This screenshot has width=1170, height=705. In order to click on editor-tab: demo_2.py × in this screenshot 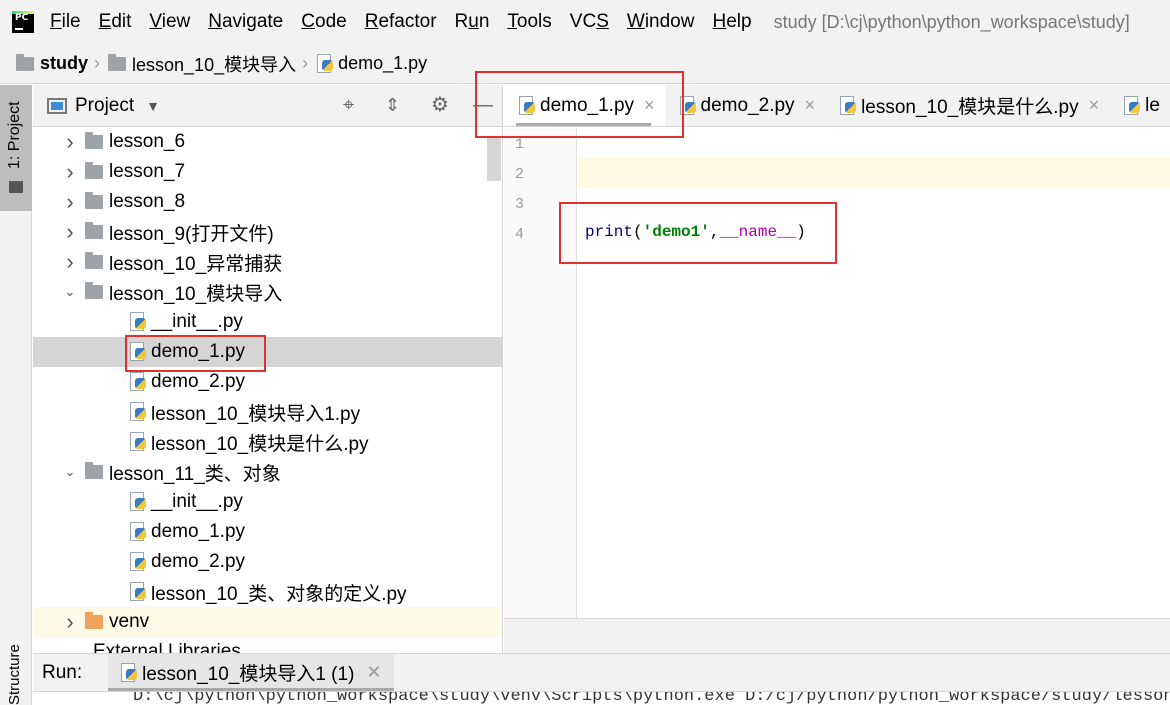, I will do `click(745, 105)`.